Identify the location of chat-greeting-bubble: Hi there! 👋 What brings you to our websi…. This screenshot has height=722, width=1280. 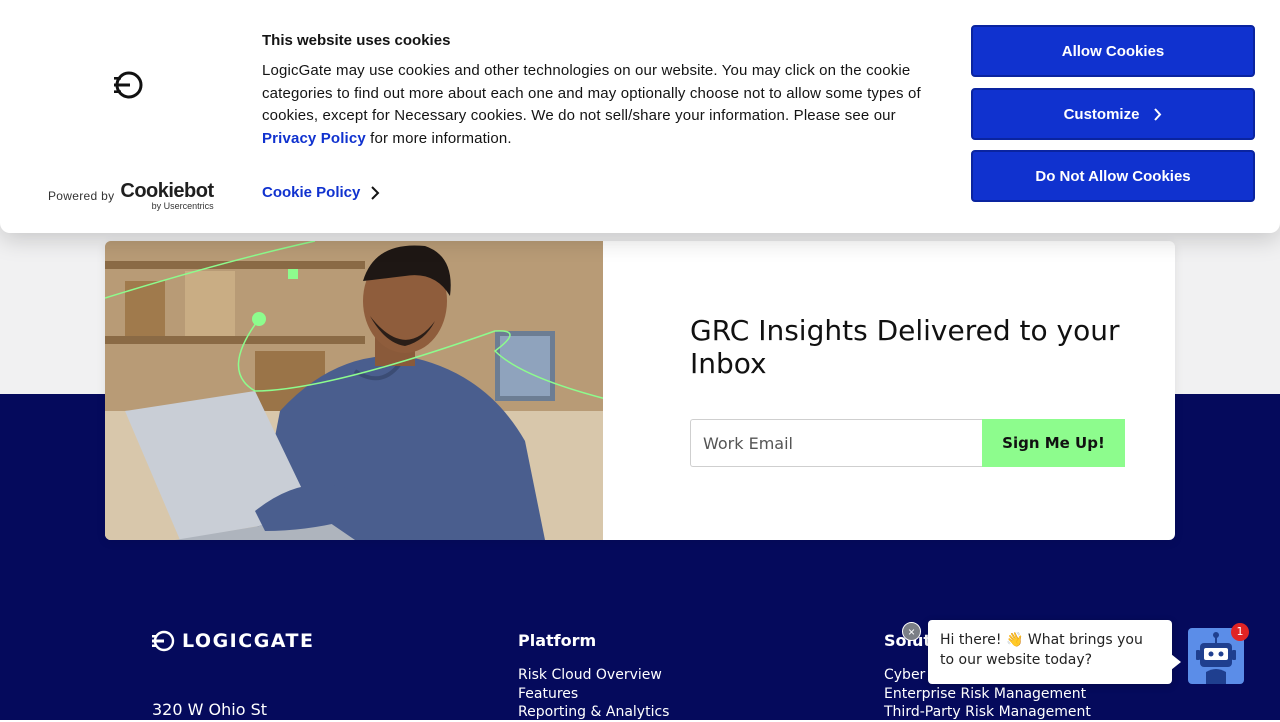
(1050, 652).